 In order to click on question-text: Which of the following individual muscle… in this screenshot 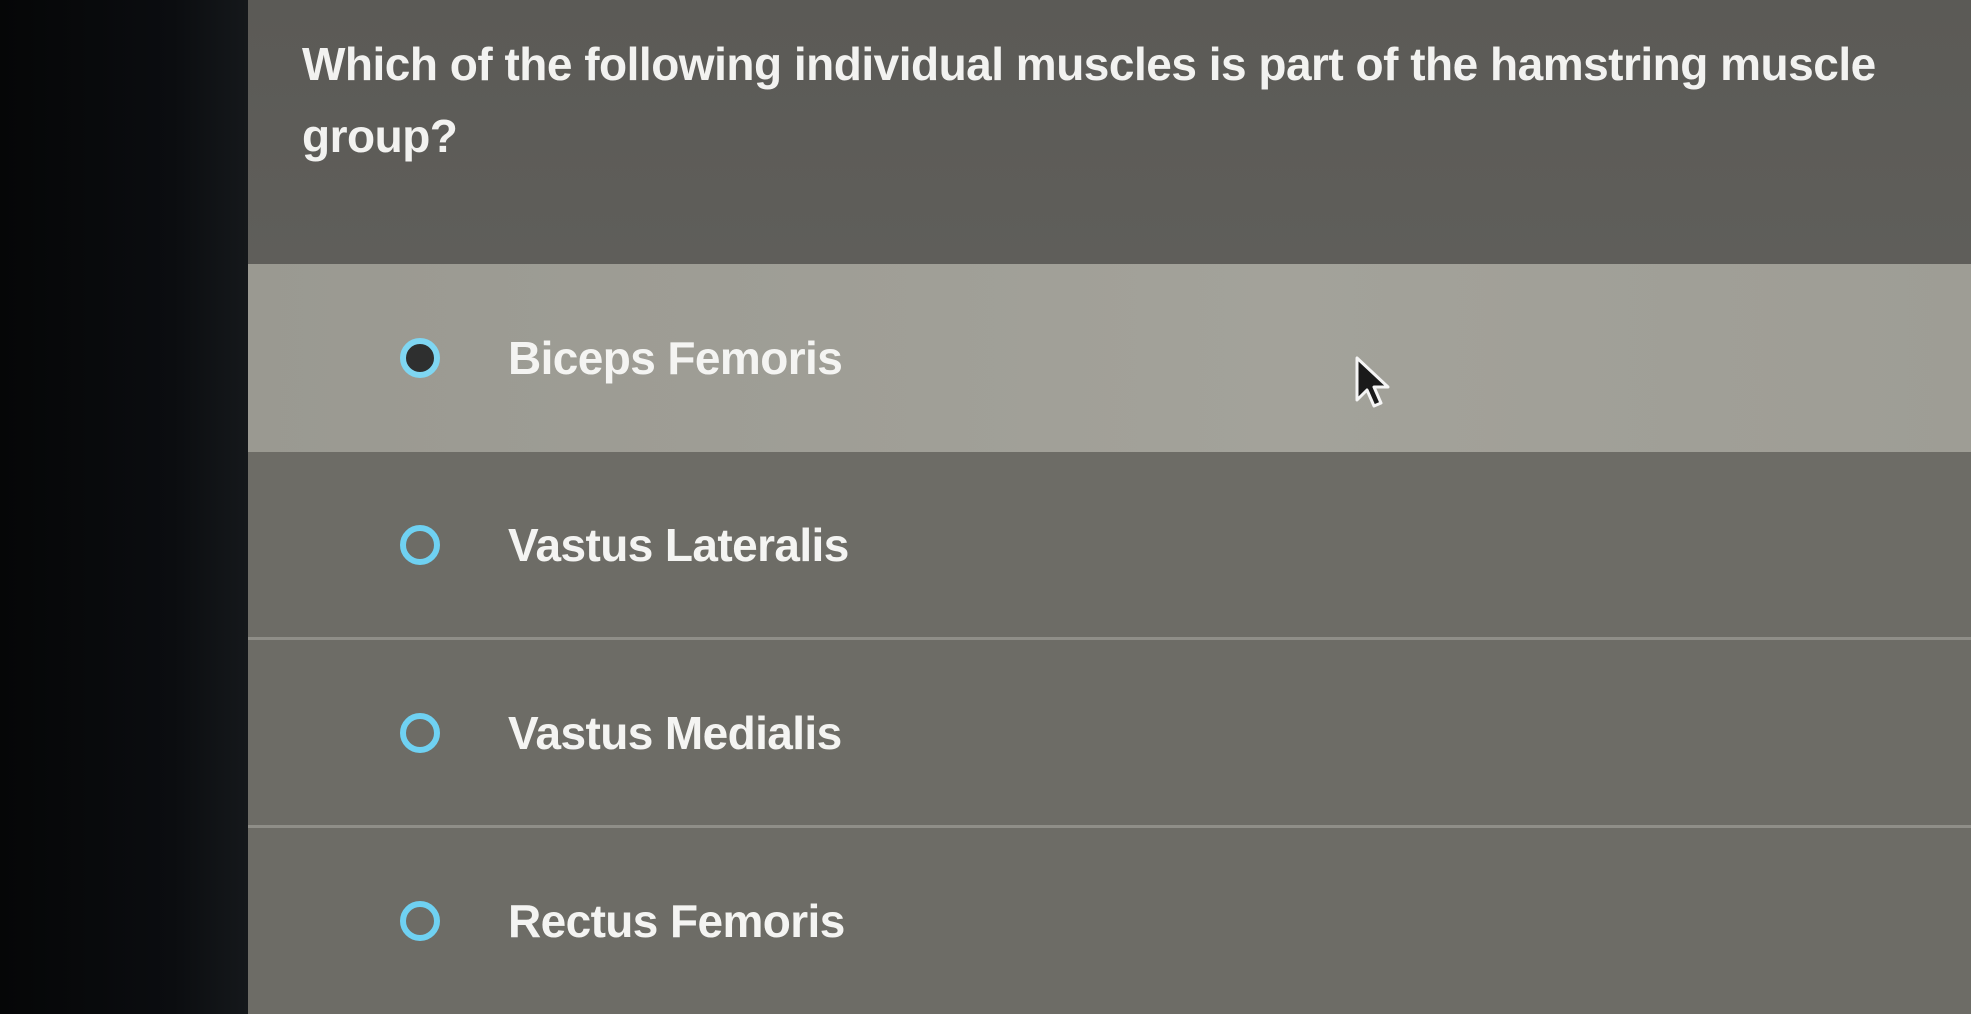, I will do `click(1089, 100)`.